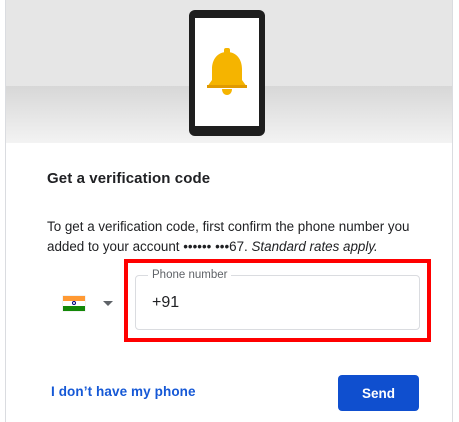 Image resolution: width=459 pixels, height=422 pixels. I want to click on caret-down-icon, so click(108, 303).